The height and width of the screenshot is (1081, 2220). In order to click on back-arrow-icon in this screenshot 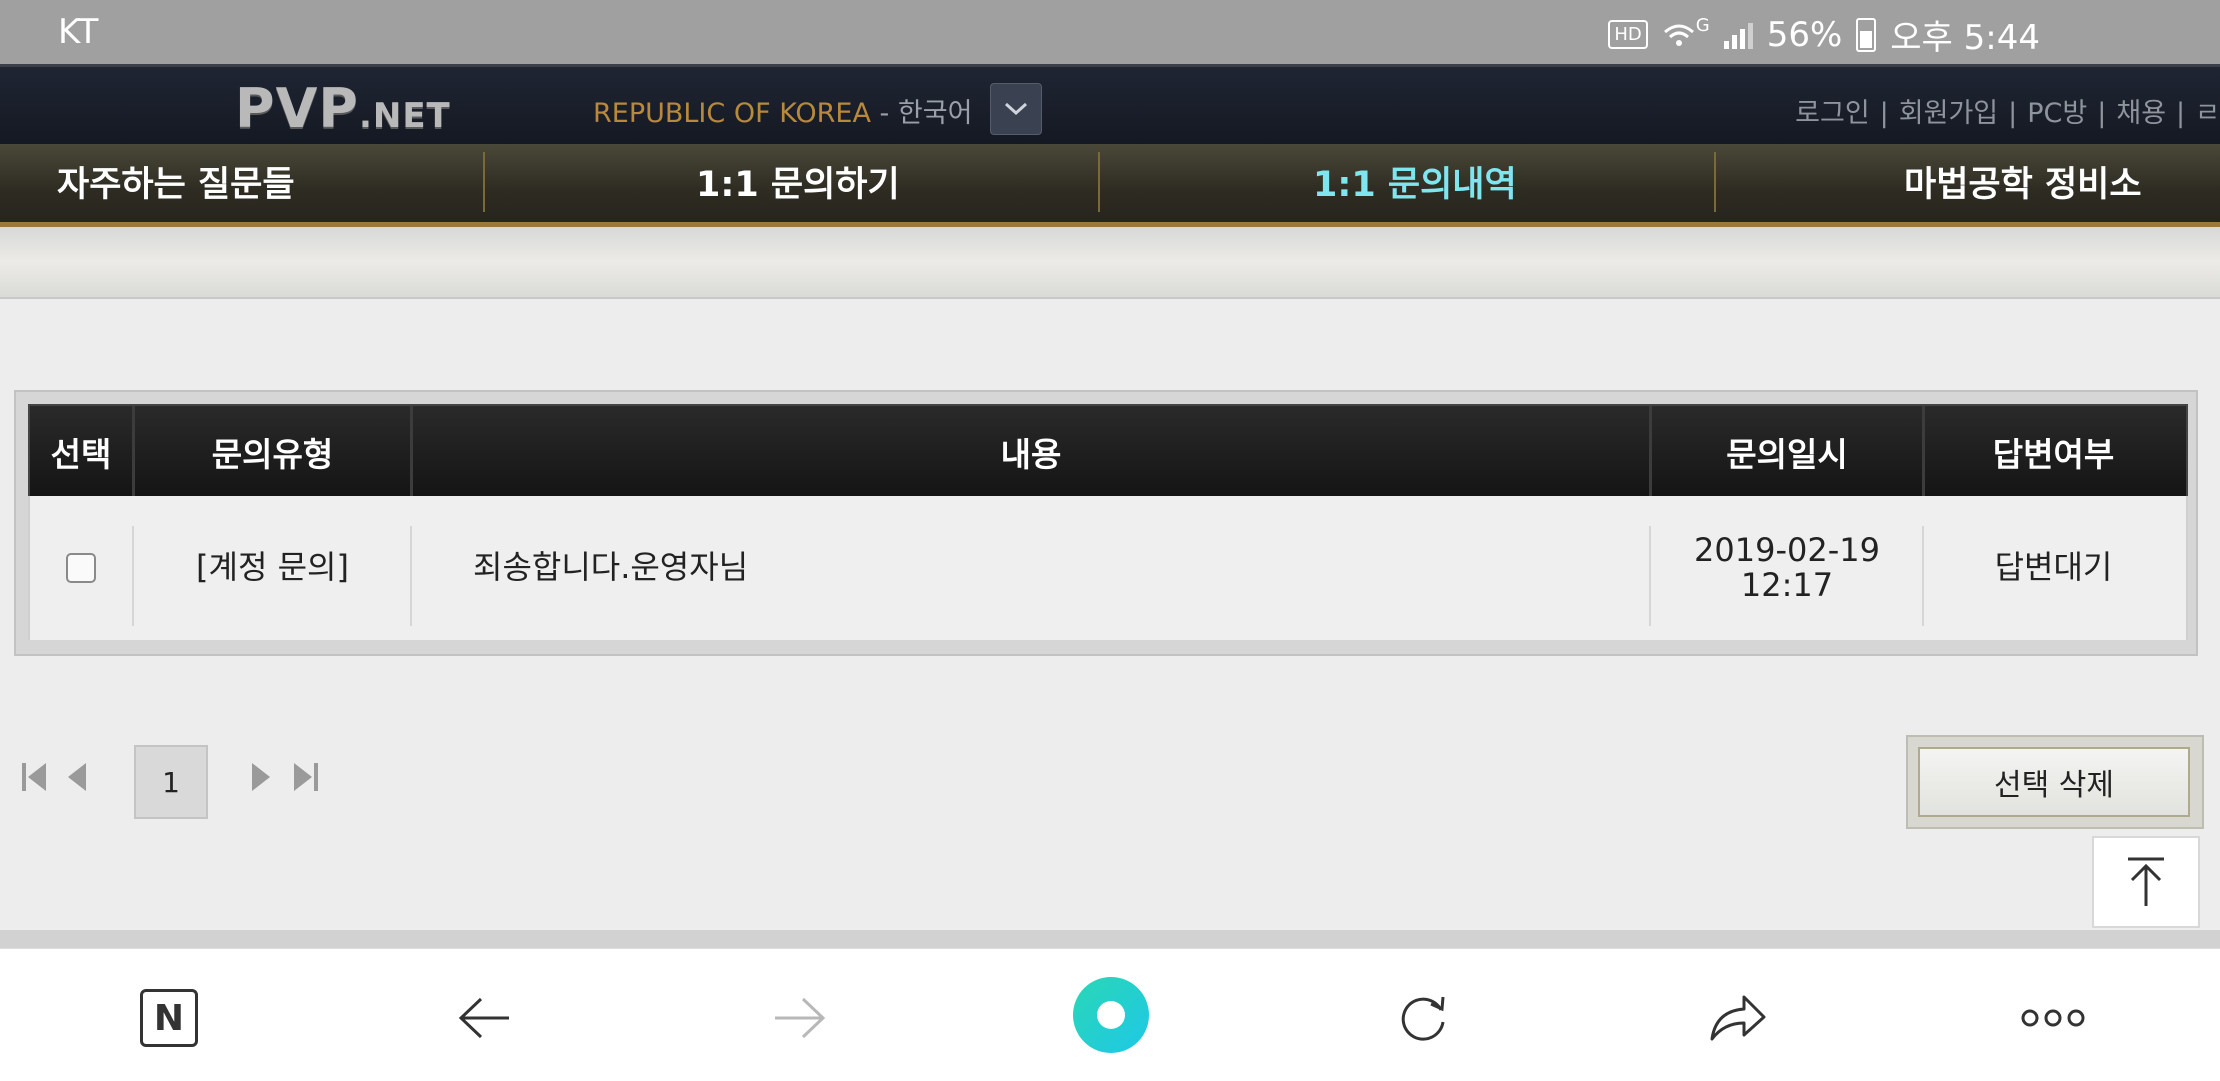, I will do `click(483, 1018)`.